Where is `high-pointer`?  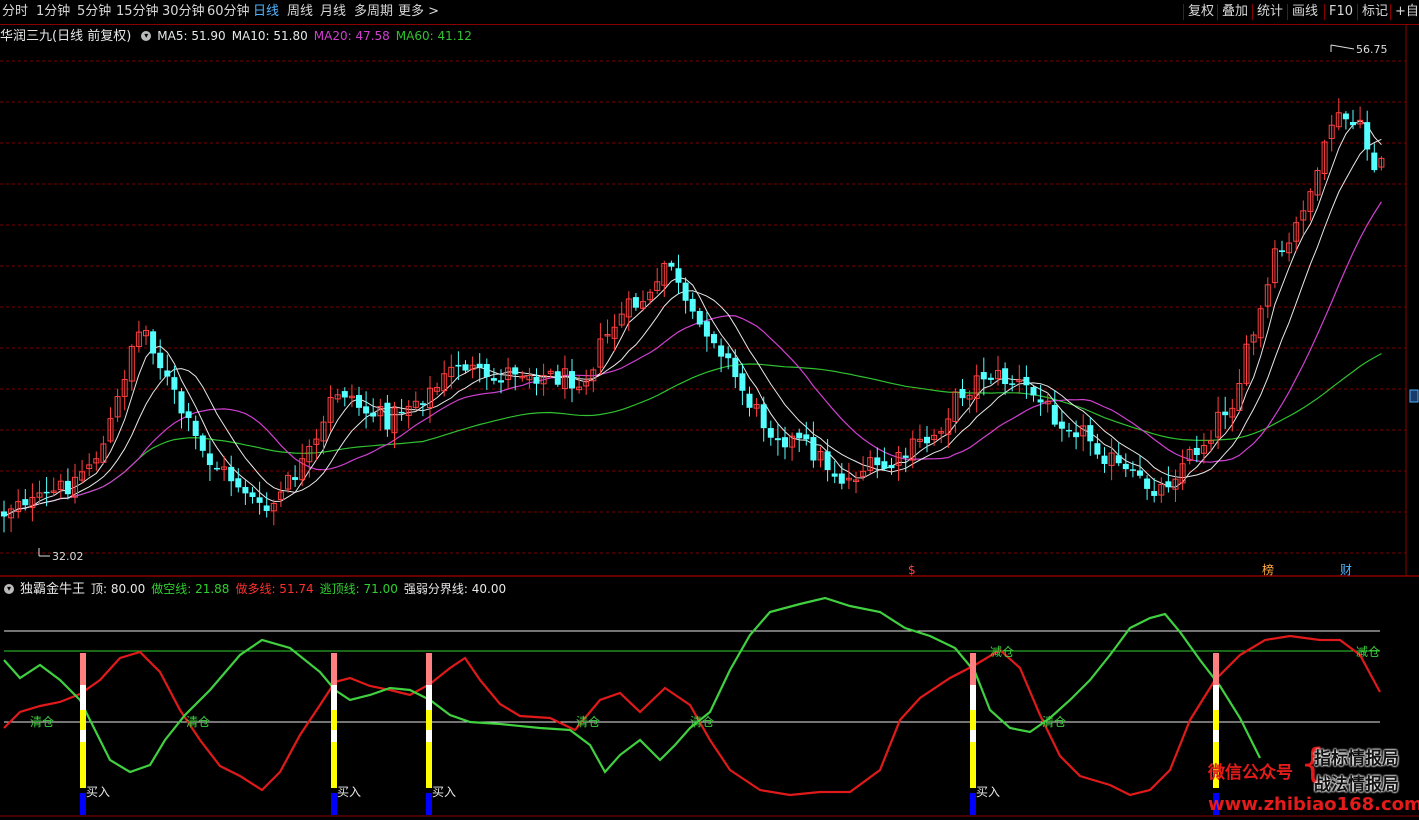 high-pointer is located at coordinates (1342, 47).